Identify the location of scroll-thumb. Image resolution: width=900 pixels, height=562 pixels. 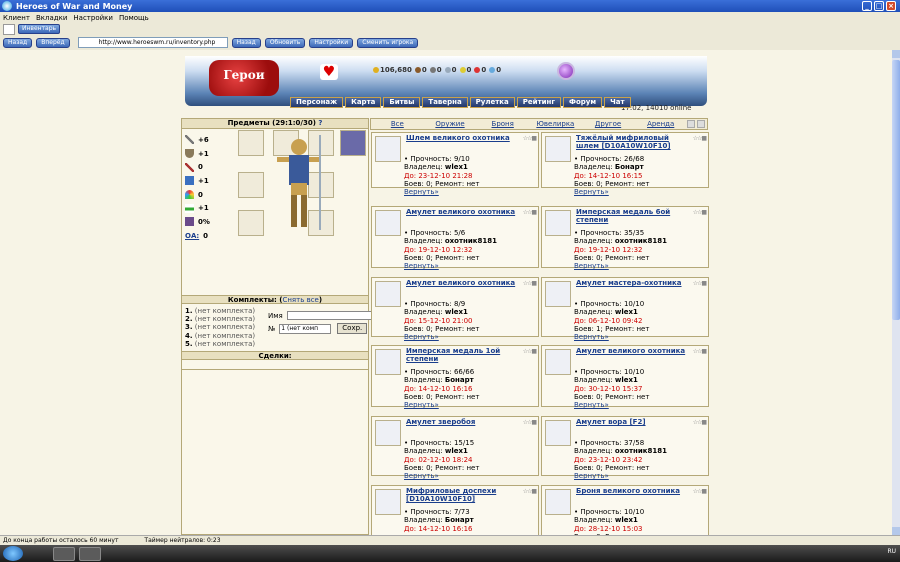
(896, 190).